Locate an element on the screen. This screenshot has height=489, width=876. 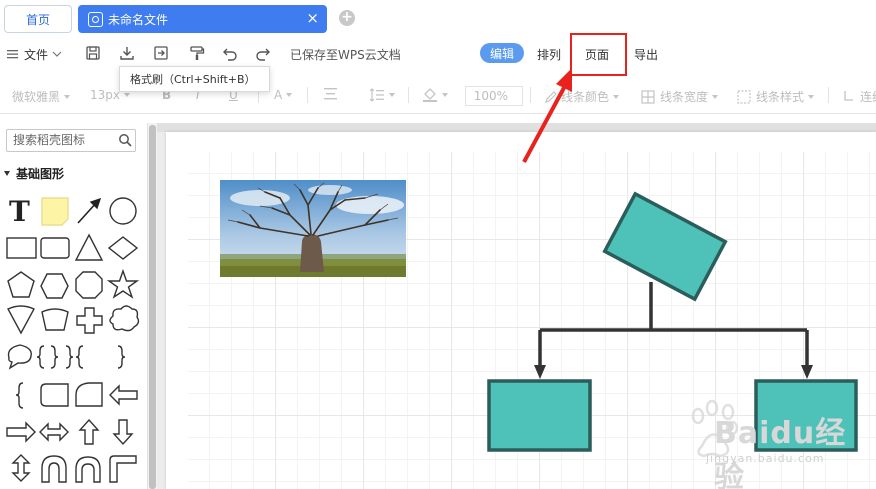
left-brace-shape is located at coordinates (19, 395).